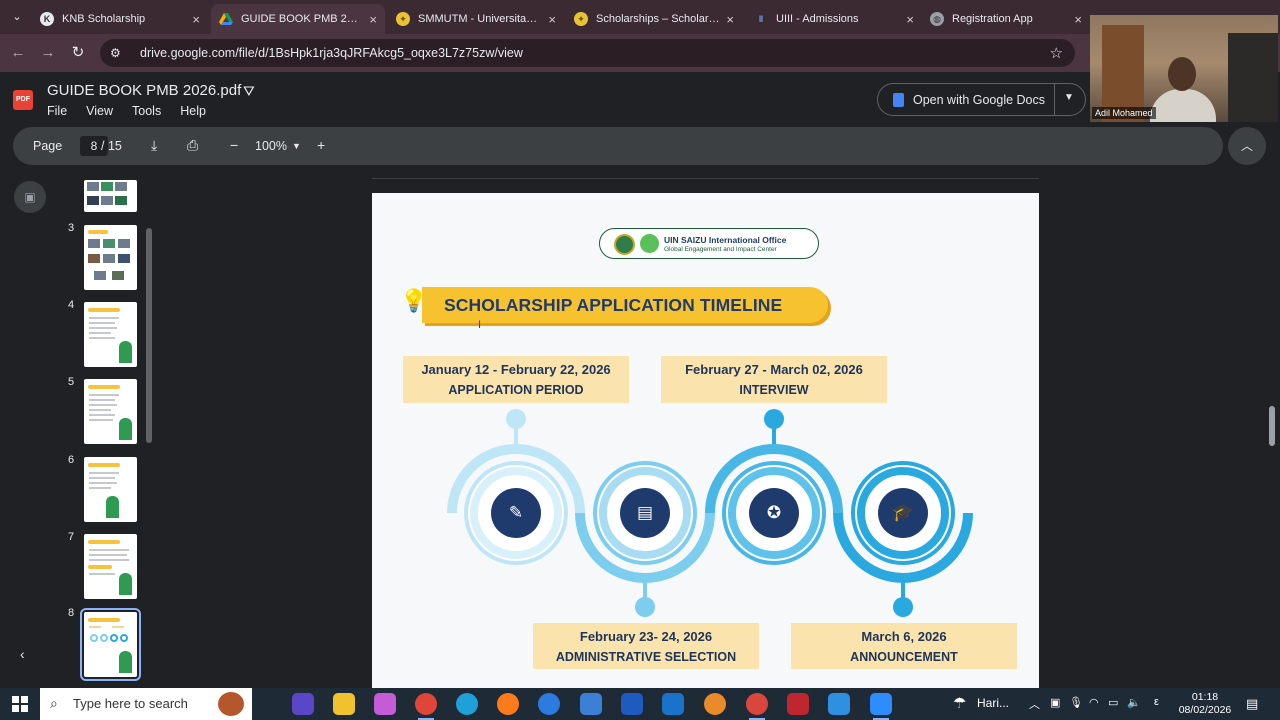  I want to click on pdf-file-icon: PDF, so click(23, 100).